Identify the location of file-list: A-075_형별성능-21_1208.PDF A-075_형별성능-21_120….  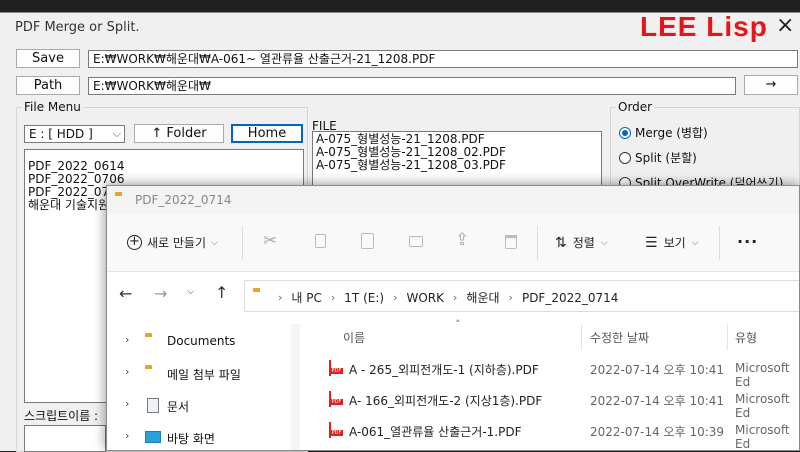
(457, 161).